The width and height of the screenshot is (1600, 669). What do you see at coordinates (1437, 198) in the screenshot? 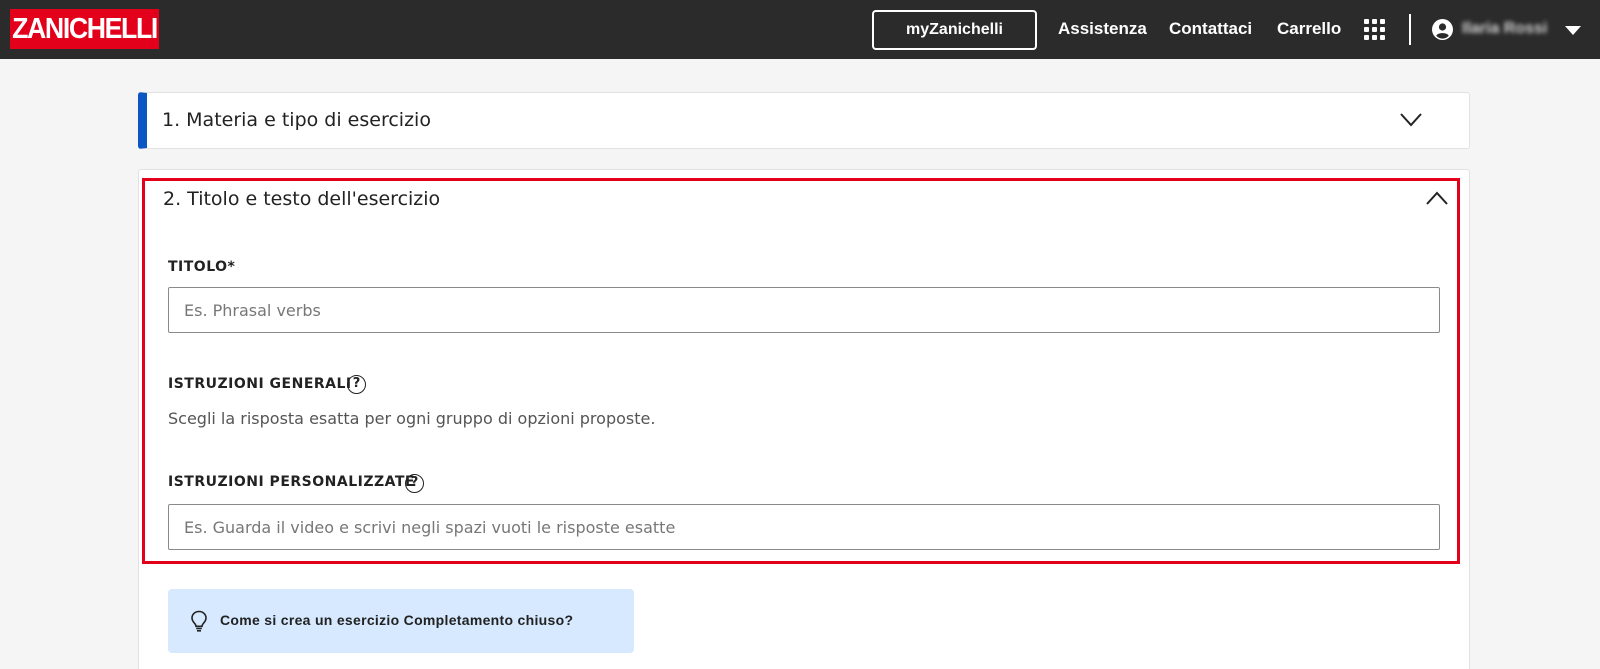
I see `chevron-up-icon` at bounding box center [1437, 198].